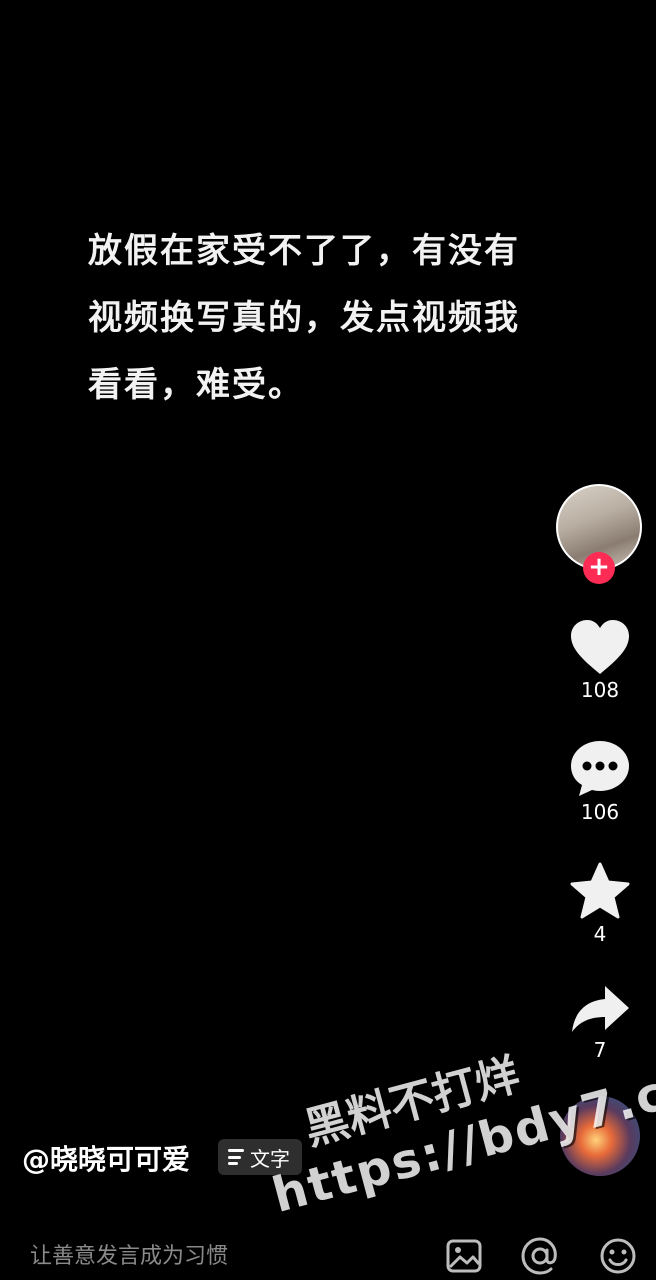 The image size is (656, 1280). I want to click on at-icon, so click(540, 1256).